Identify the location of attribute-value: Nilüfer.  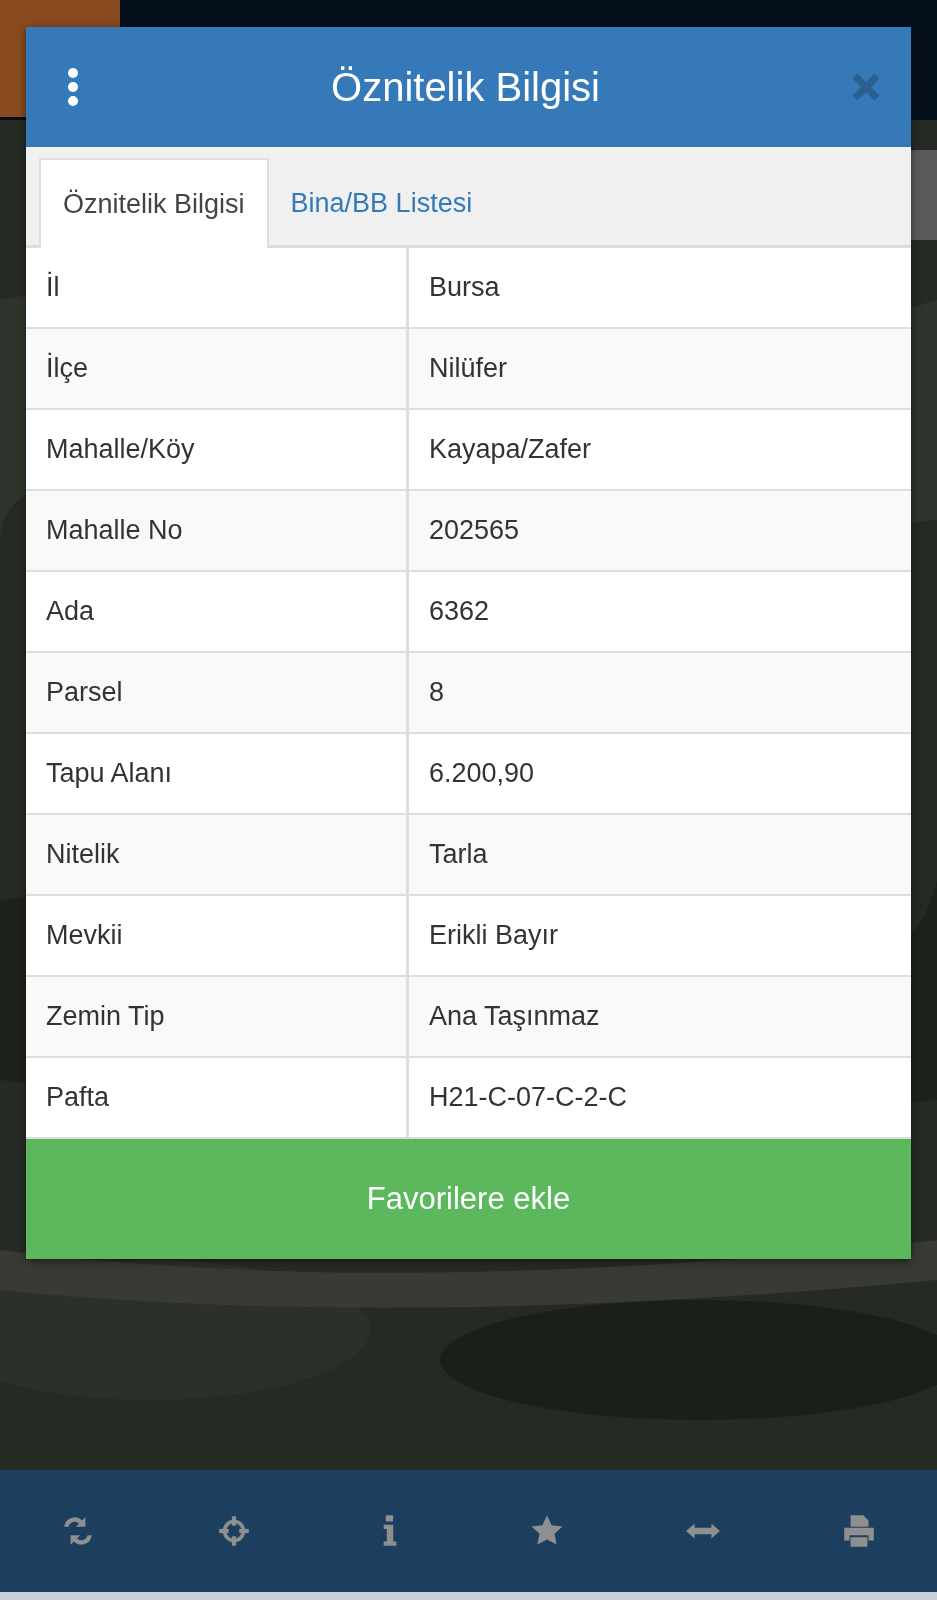
(468, 368).